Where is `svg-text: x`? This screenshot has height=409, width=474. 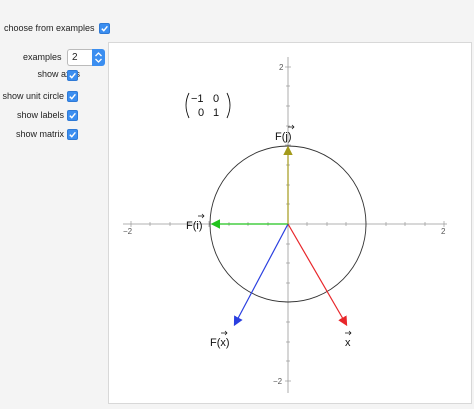
svg-text: x is located at coordinates (348, 343).